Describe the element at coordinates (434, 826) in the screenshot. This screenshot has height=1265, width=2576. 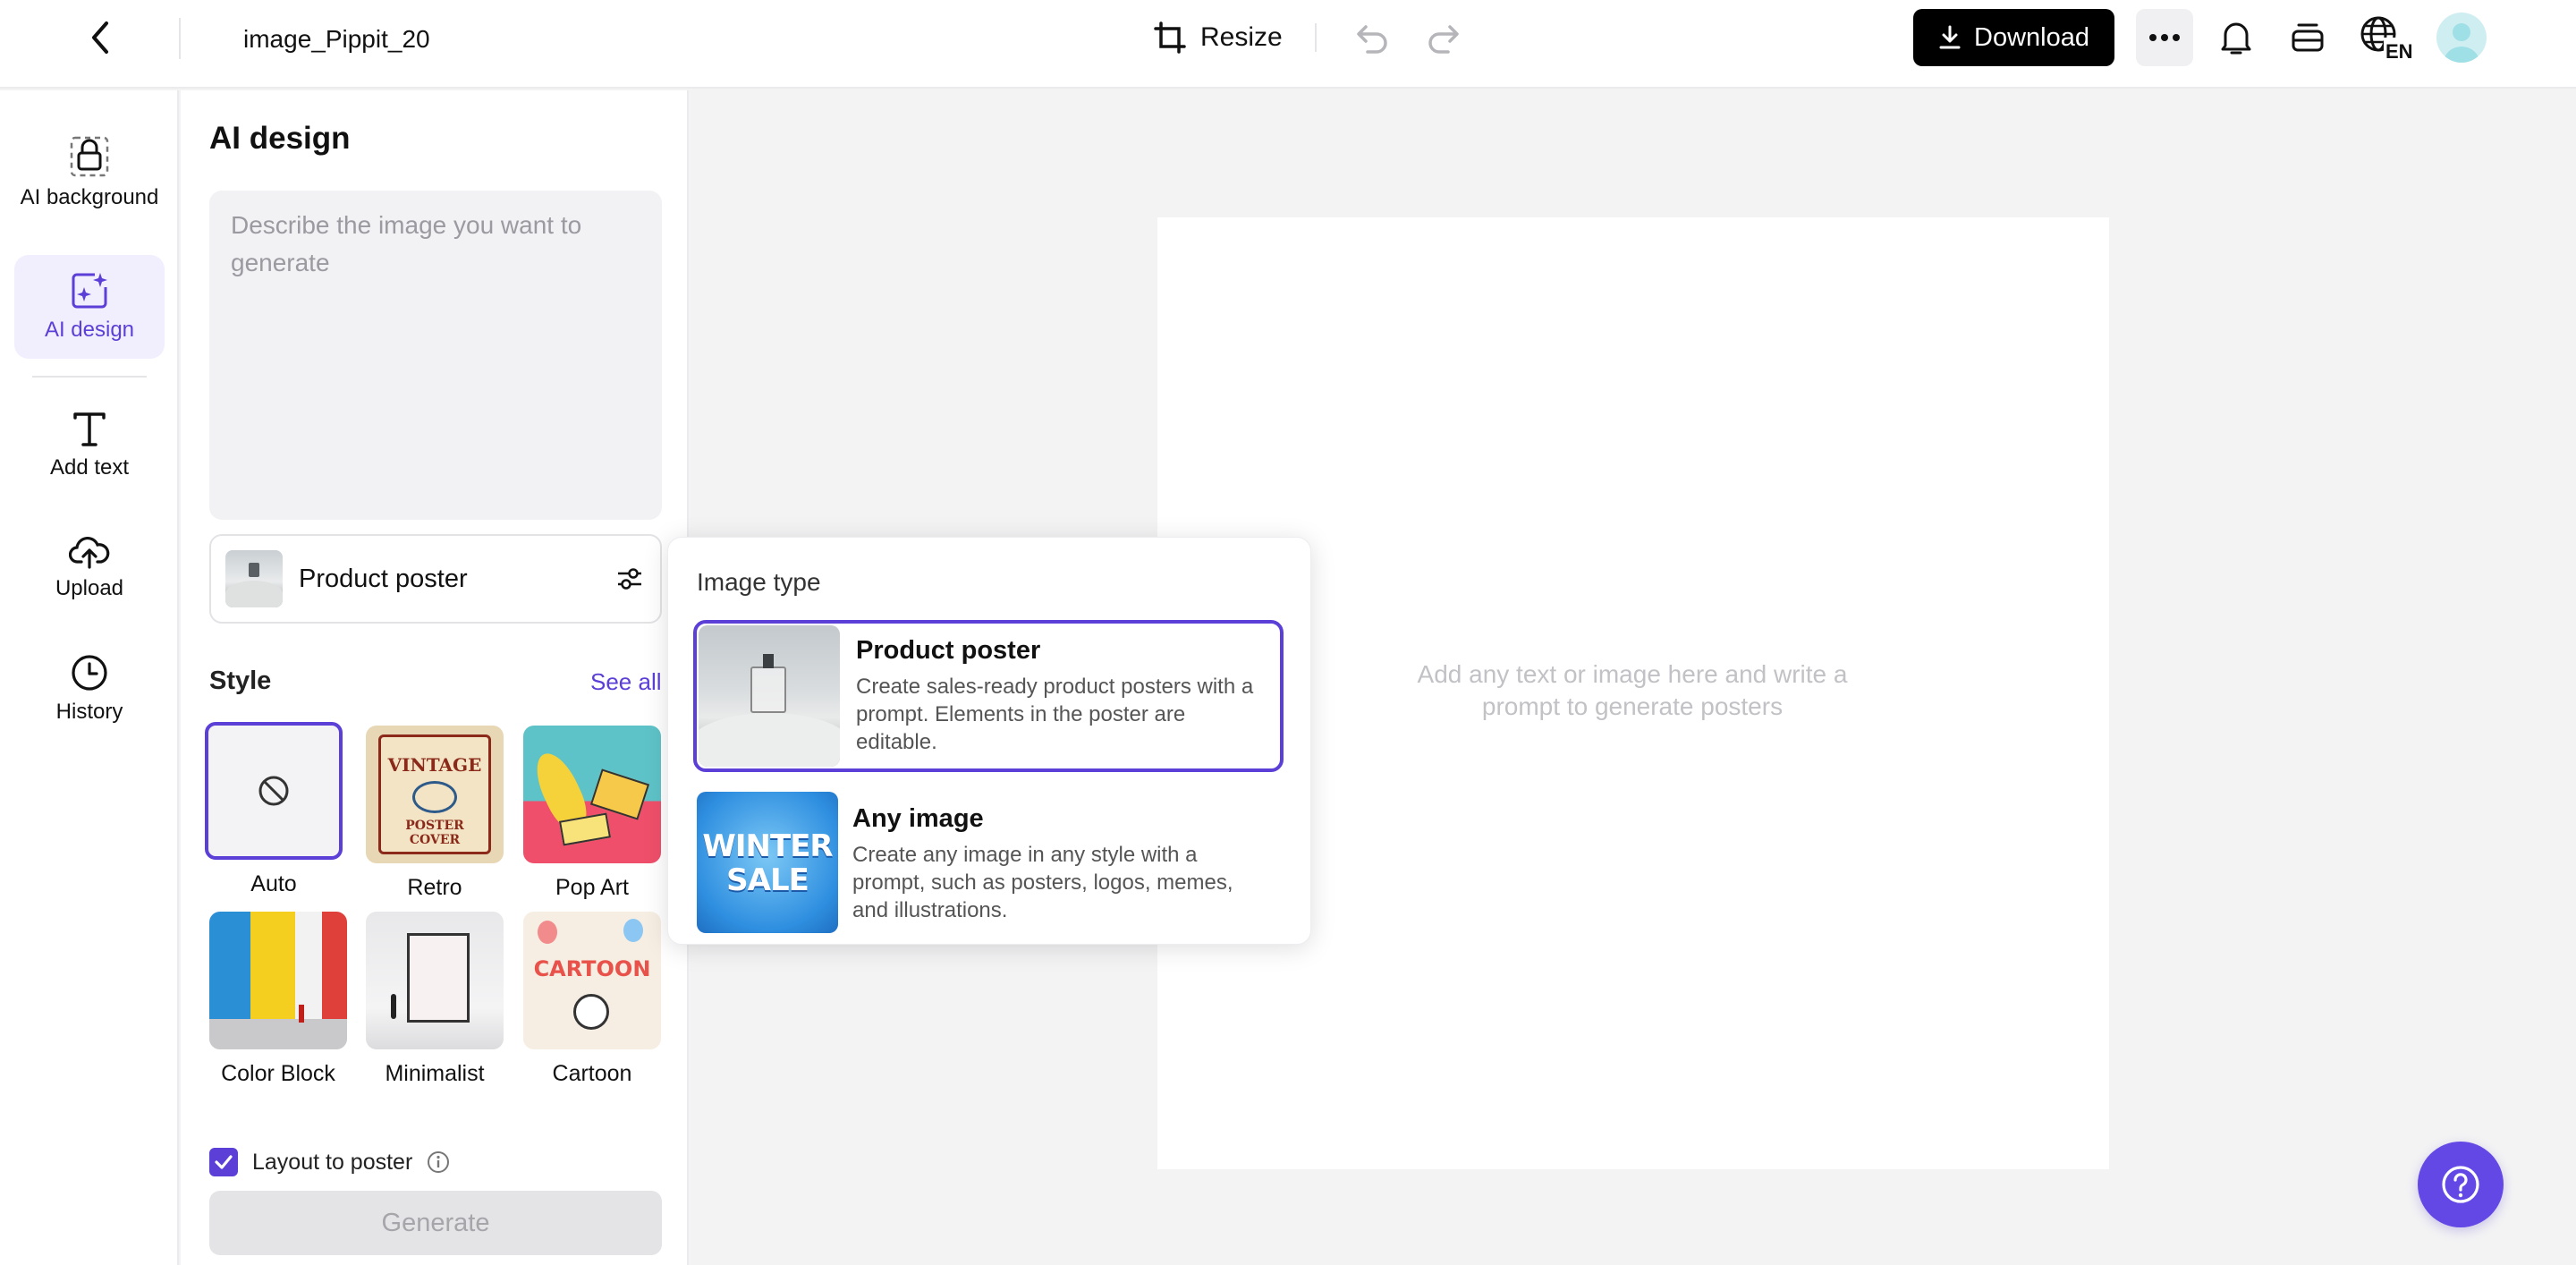
I see `retro-thumb-text: POSTER` at that location.